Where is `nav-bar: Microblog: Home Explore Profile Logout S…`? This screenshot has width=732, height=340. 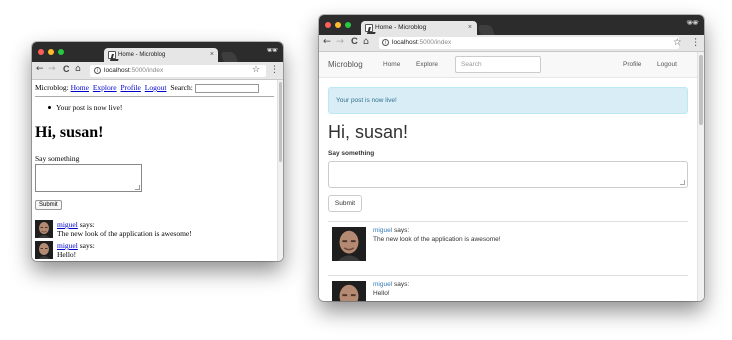
nav-bar: Microblog: Home Explore Profile Logout S… is located at coordinates (147, 88).